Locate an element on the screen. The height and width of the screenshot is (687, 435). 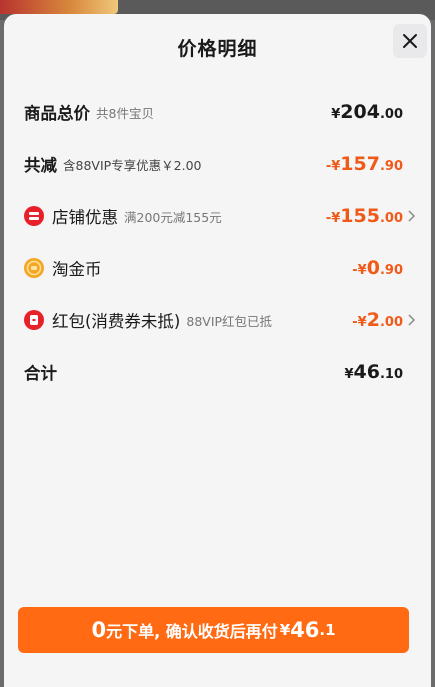
row-taojinbi: 淘金币 -¥0.90 is located at coordinates (217, 268).